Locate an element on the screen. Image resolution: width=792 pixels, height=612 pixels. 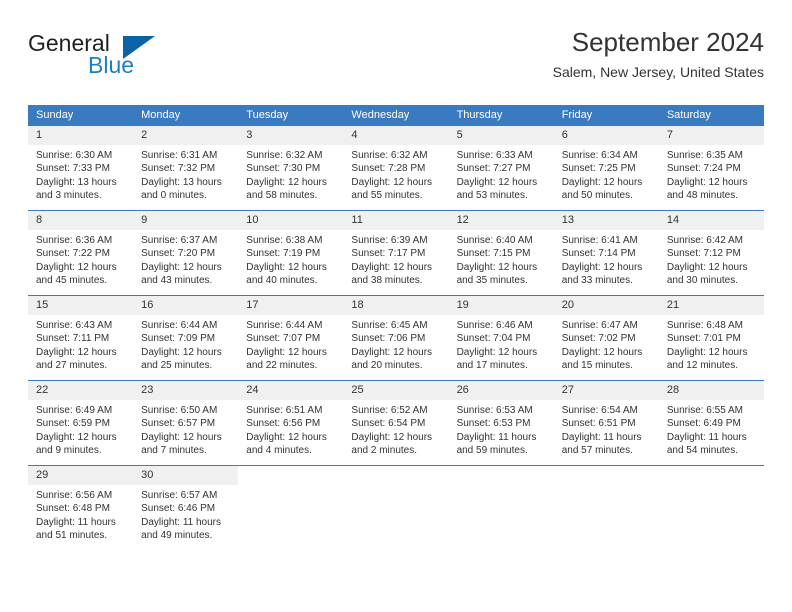
weekday-header-friday: Friday is located at coordinates (606, 115).